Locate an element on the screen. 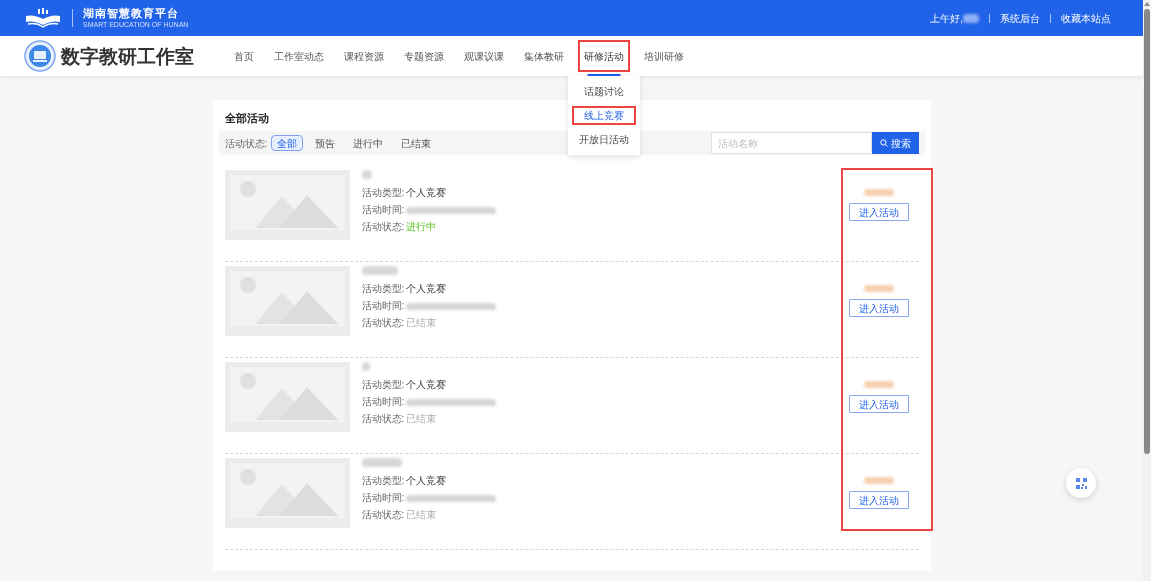  qr-code-button is located at coordinates (1081, 483).